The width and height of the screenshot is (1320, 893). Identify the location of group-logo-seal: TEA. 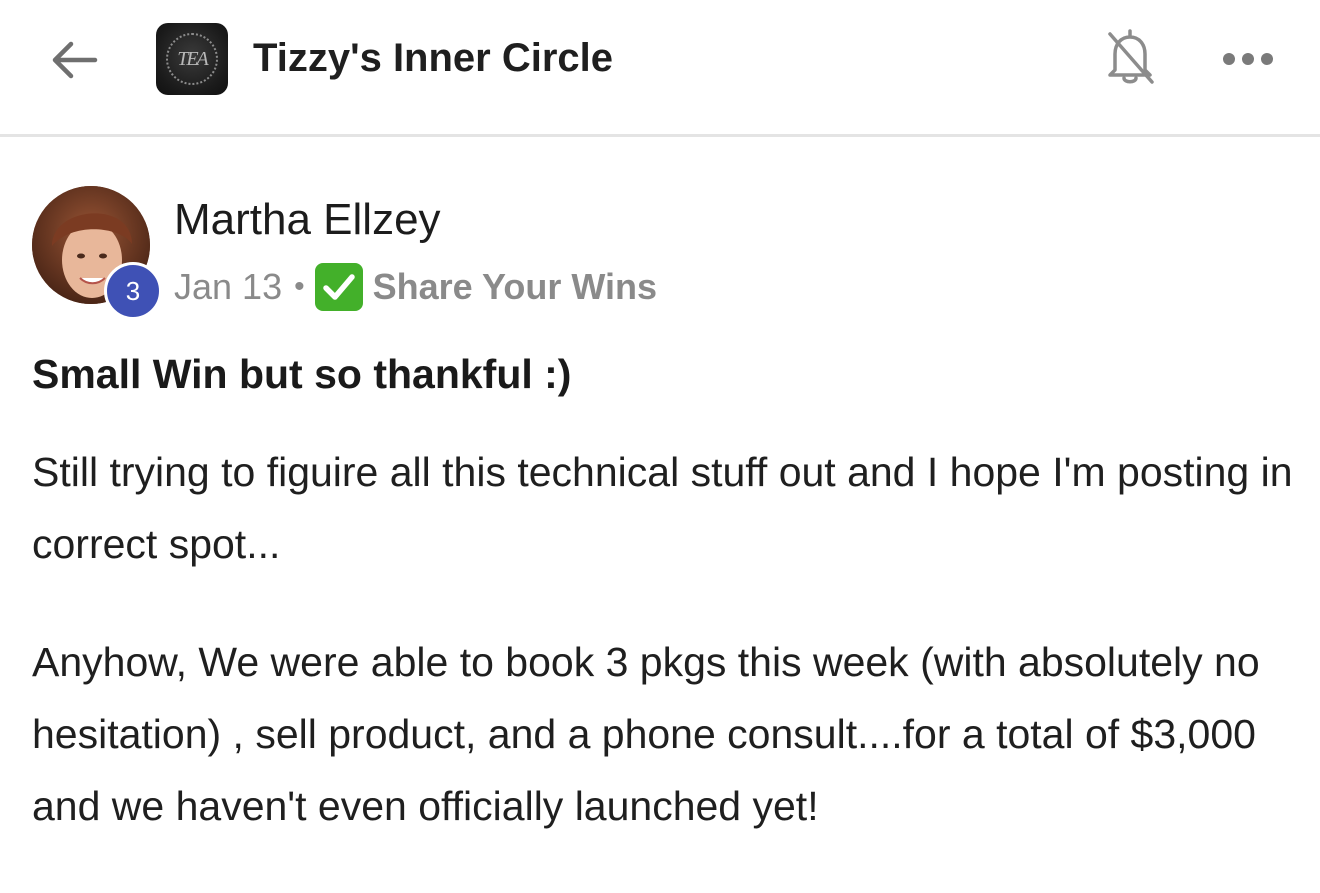
(192, 59).